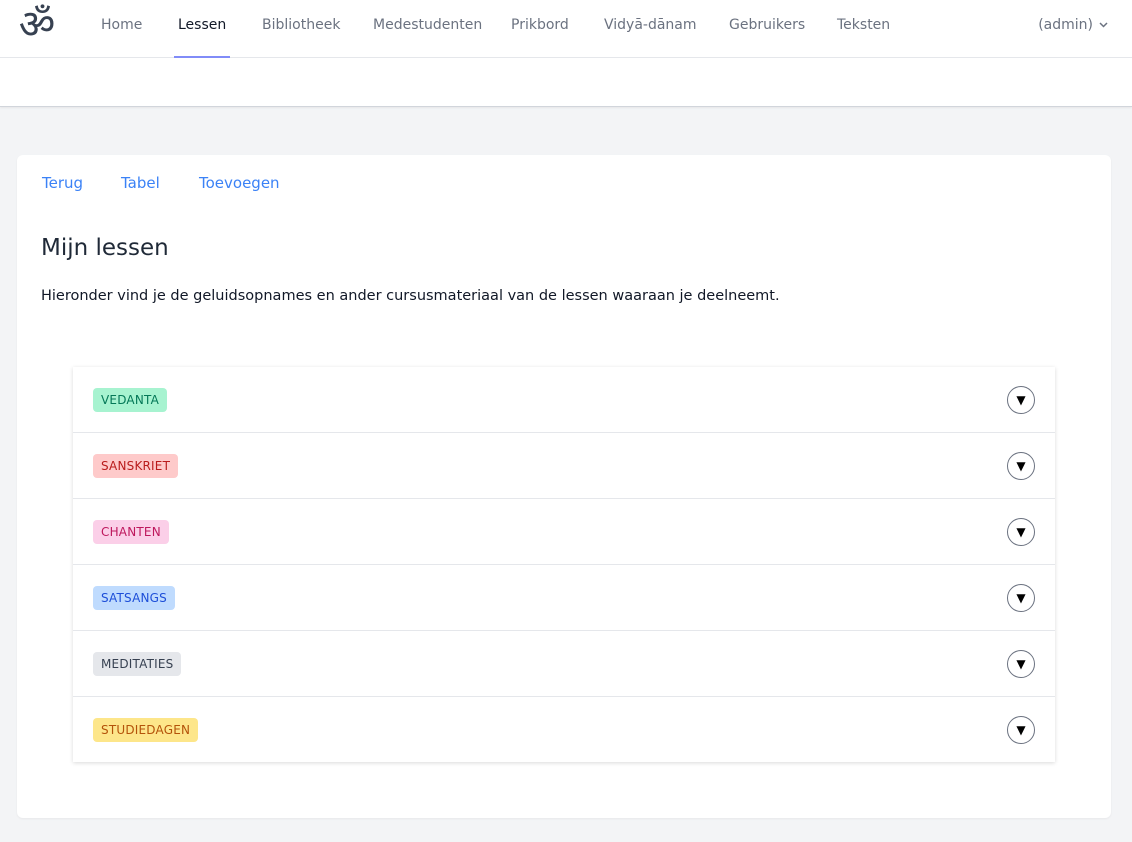 This screenshot has width=1132, height=842. What do you see at coordinates (37, 25) in the screenshot?
I see `om-logo-icon: ॐ` at bounding box center [37, 25].